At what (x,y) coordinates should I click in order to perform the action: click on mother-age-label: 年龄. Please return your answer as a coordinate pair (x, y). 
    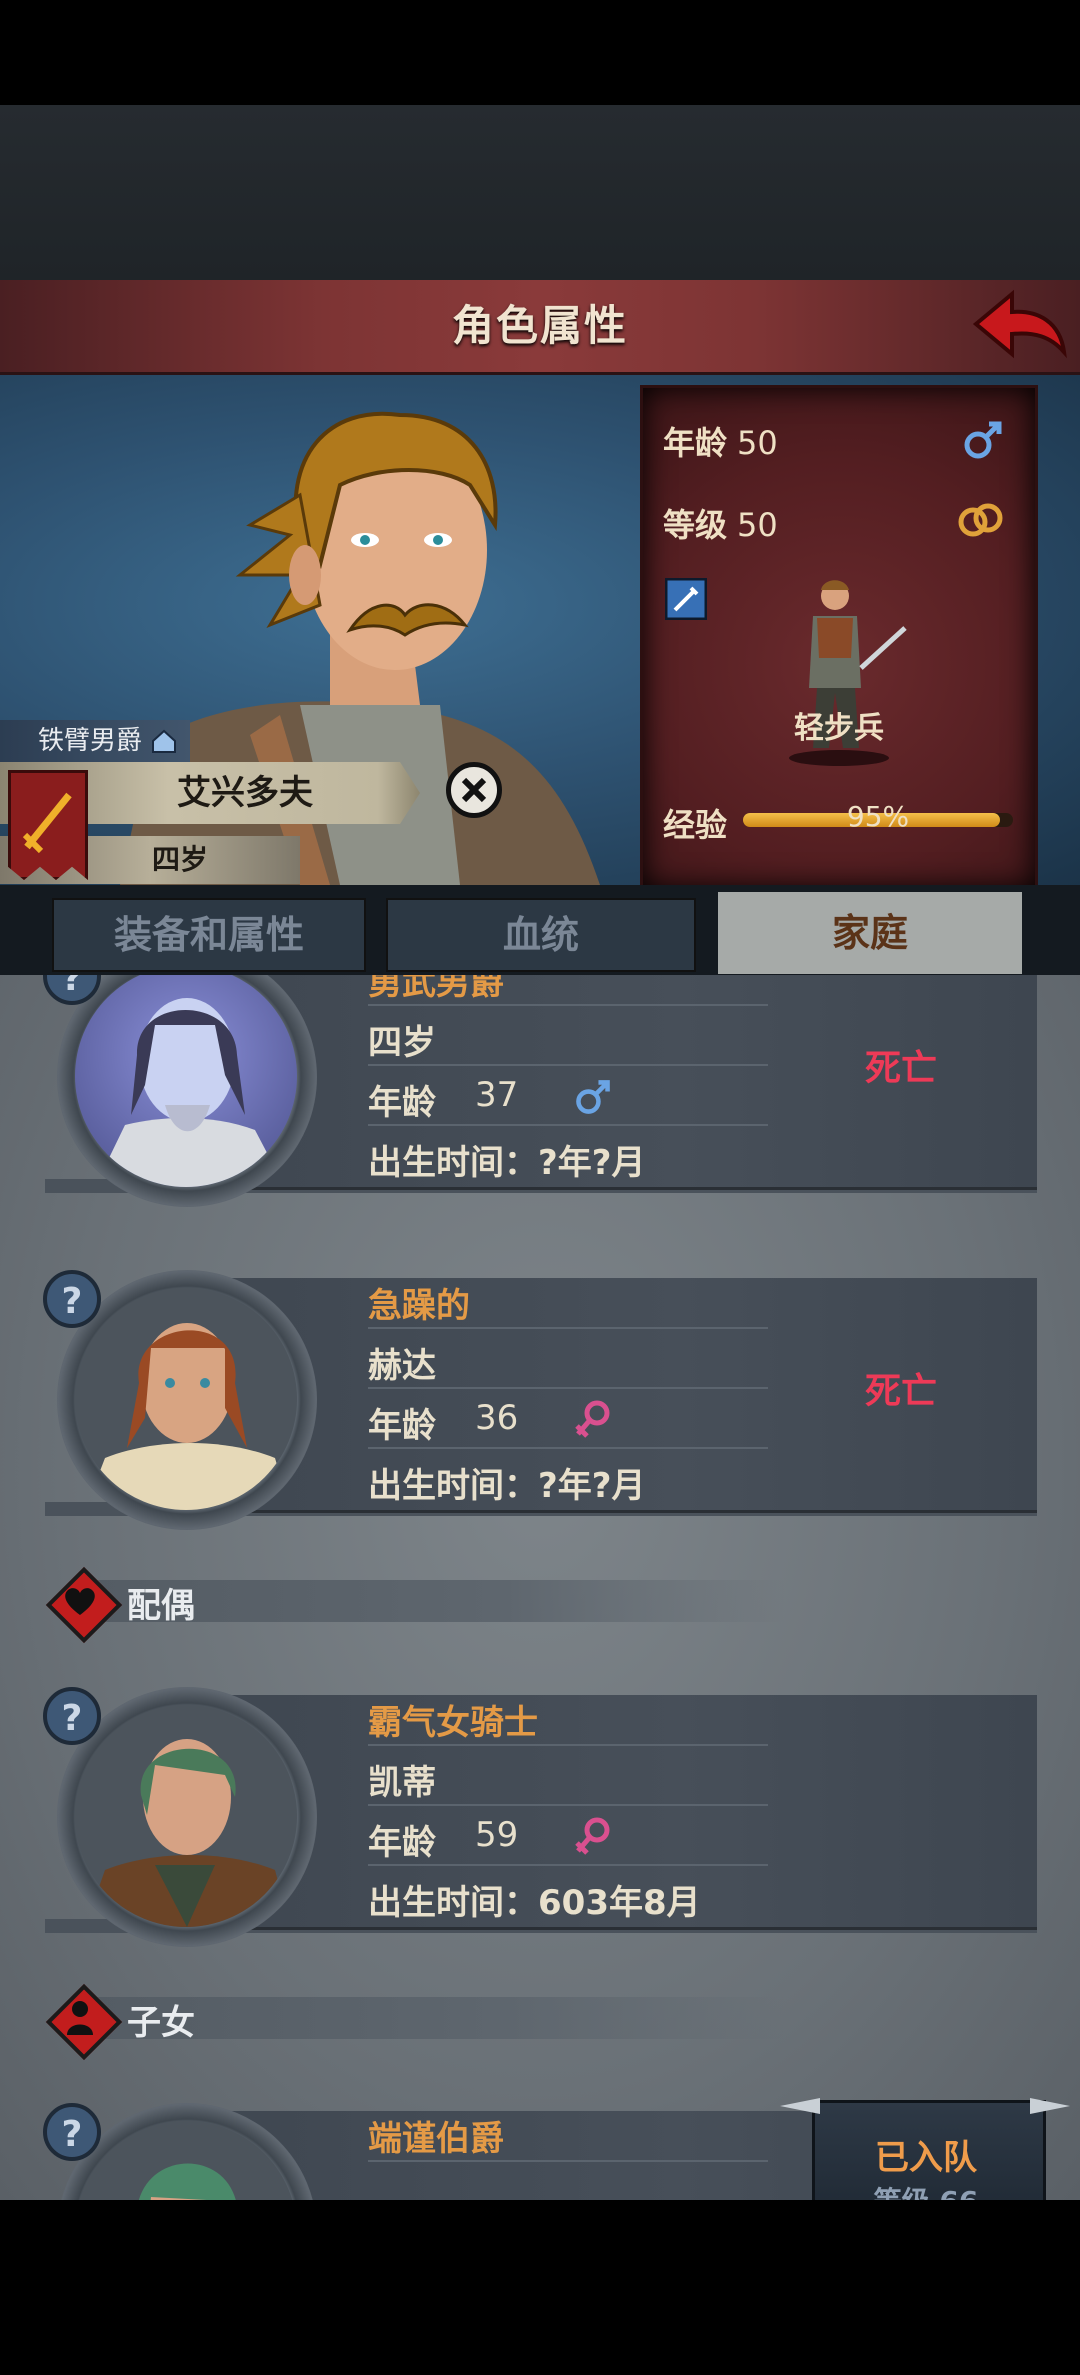
    Looking at the image, I should click on (402, 1426).